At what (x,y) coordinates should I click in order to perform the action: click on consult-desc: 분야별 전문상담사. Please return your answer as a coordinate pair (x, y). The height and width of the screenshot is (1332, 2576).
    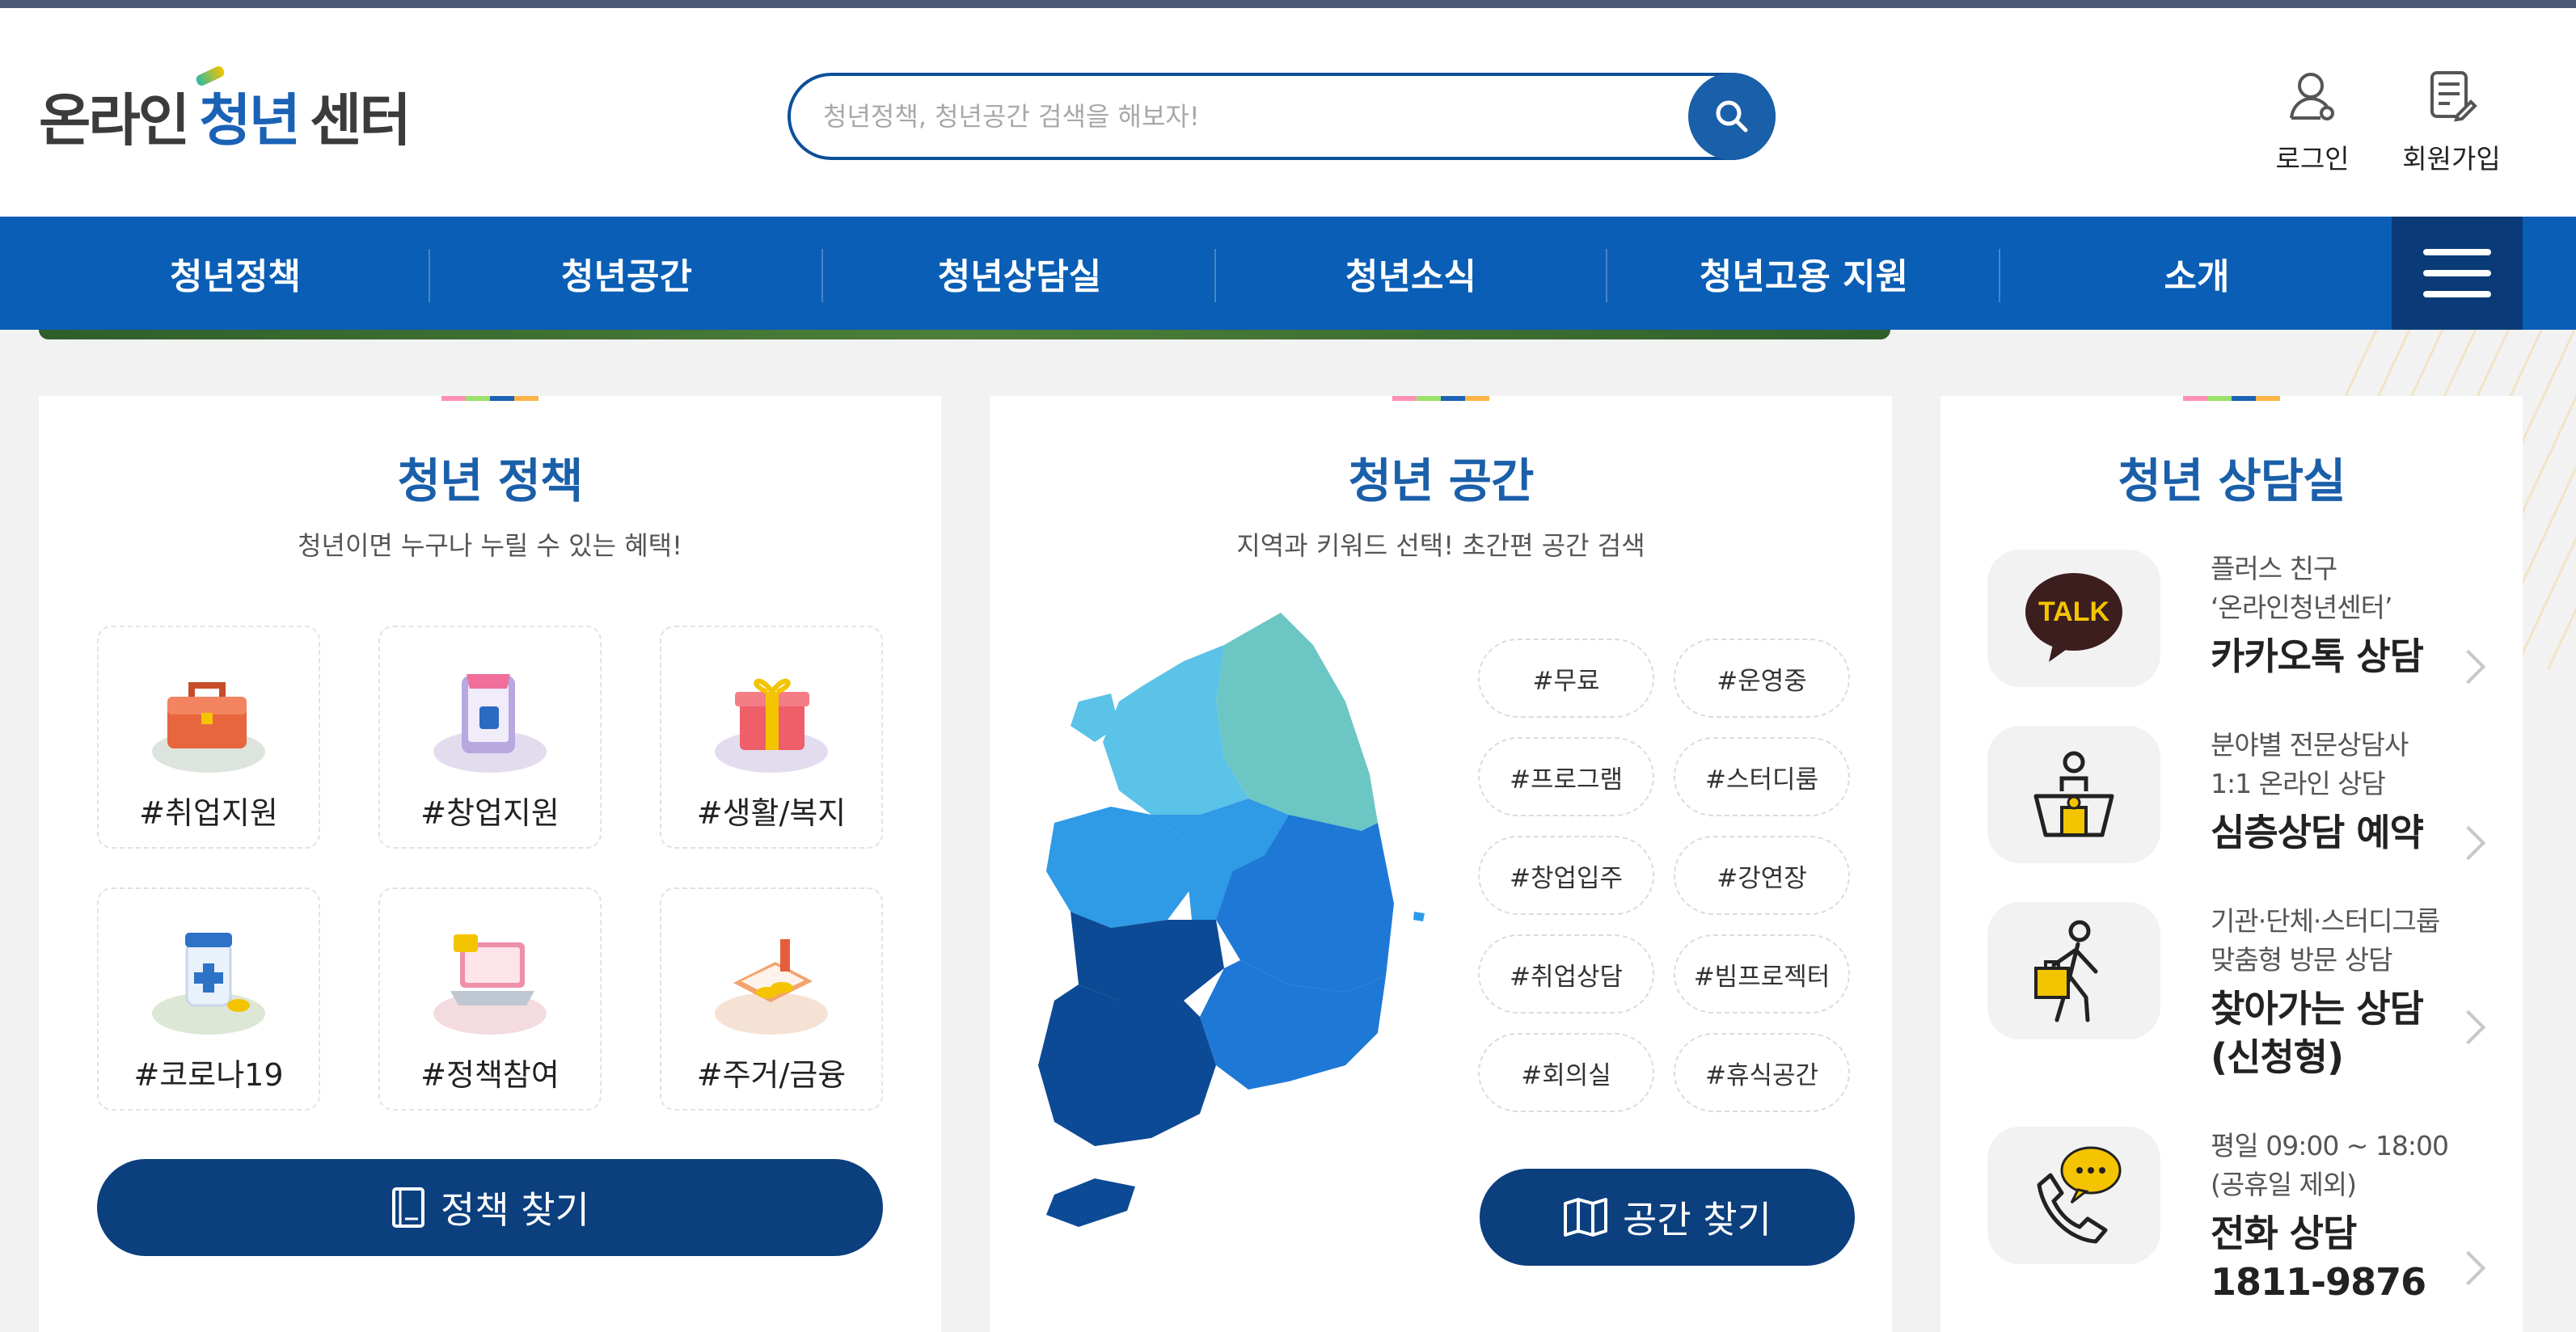
    Looking at the image, I should click on (2310, 745).